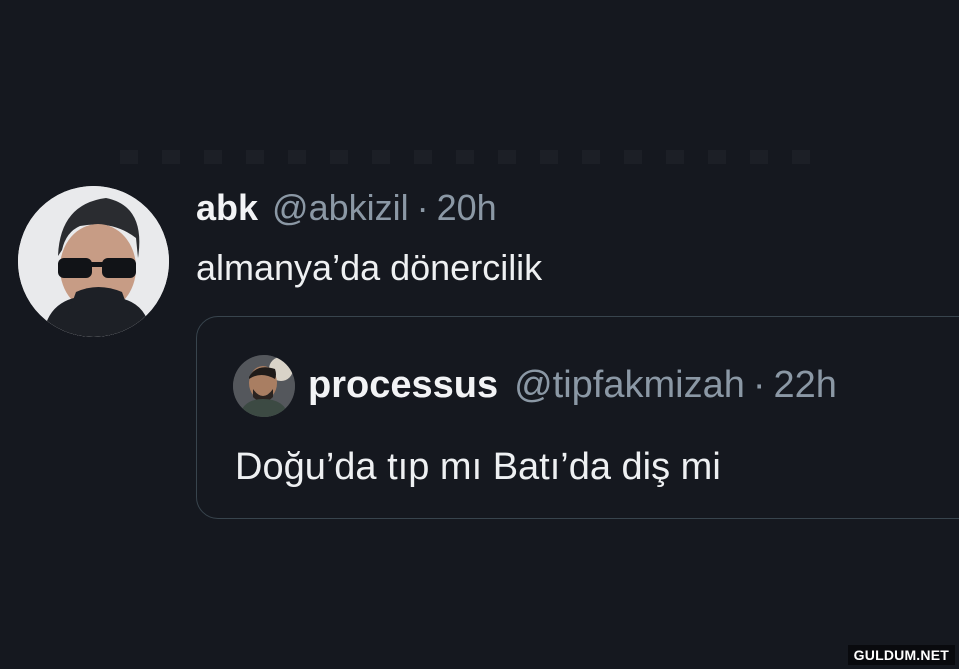  Describe the element at coordinates (901, 655) in the screenshot. I see `watermark-label: GULDUM.NET` at that location.